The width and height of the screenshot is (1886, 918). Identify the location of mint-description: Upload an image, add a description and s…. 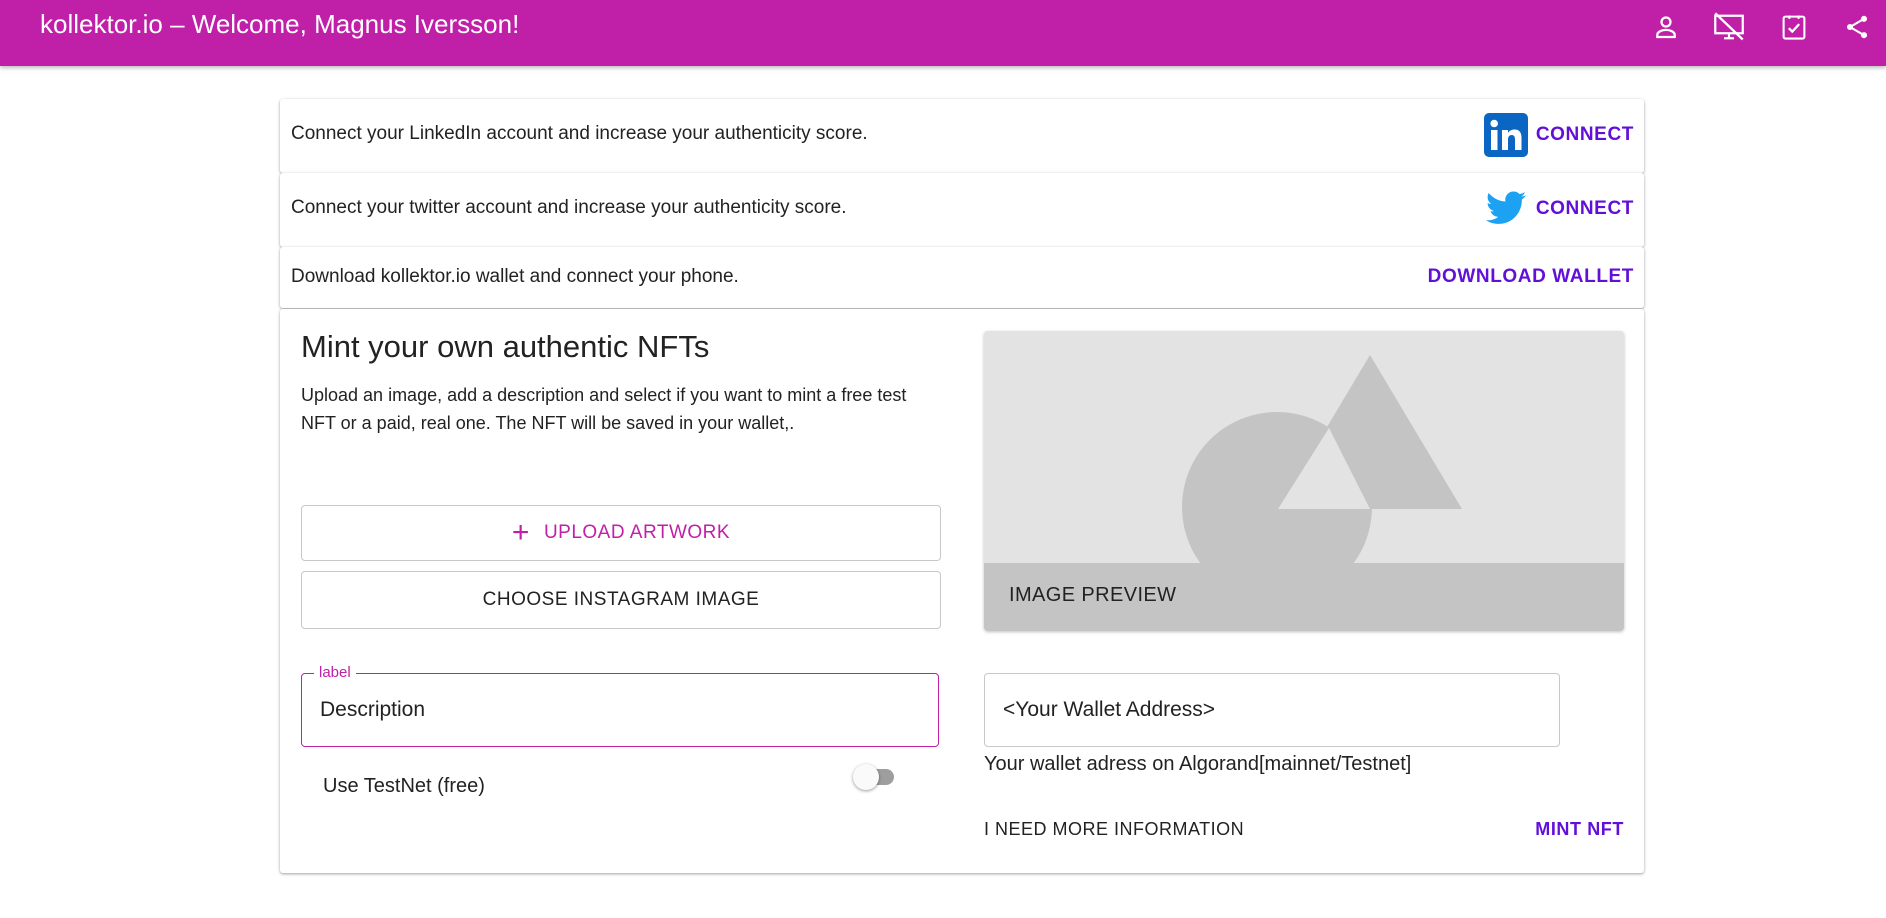
(604, 409).